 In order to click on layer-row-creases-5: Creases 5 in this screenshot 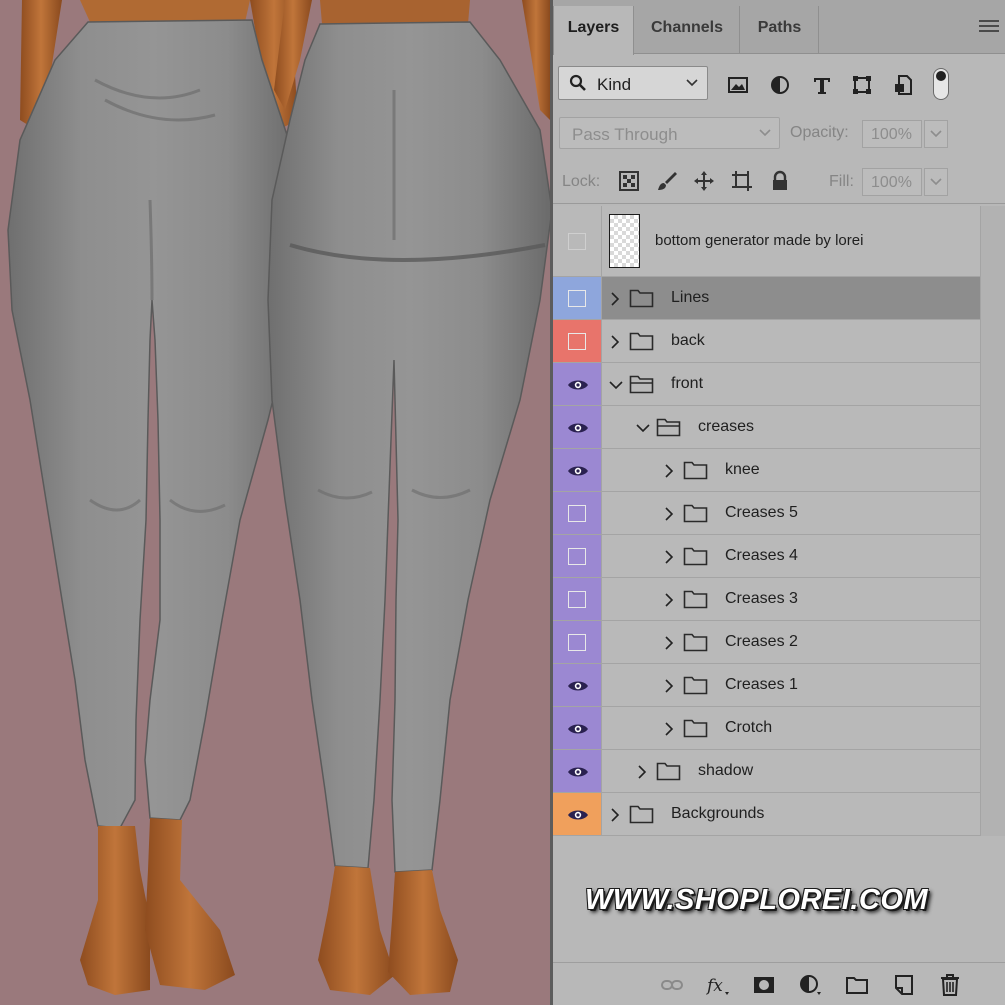, I will do `click(766, 513)`.